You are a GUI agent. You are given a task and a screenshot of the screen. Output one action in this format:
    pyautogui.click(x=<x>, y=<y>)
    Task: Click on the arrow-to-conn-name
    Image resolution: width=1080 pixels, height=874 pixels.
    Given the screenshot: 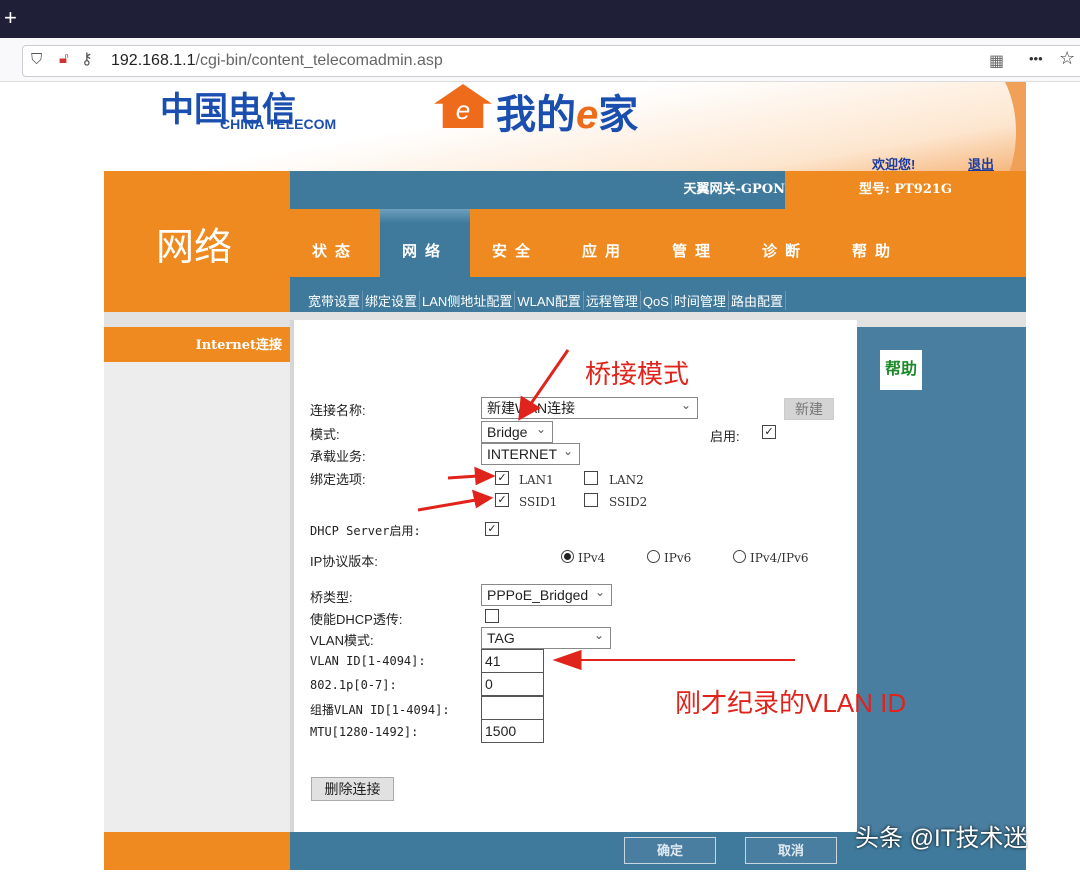 What is the action you would take?
    pyautogui.click(x=549, y=377)
    